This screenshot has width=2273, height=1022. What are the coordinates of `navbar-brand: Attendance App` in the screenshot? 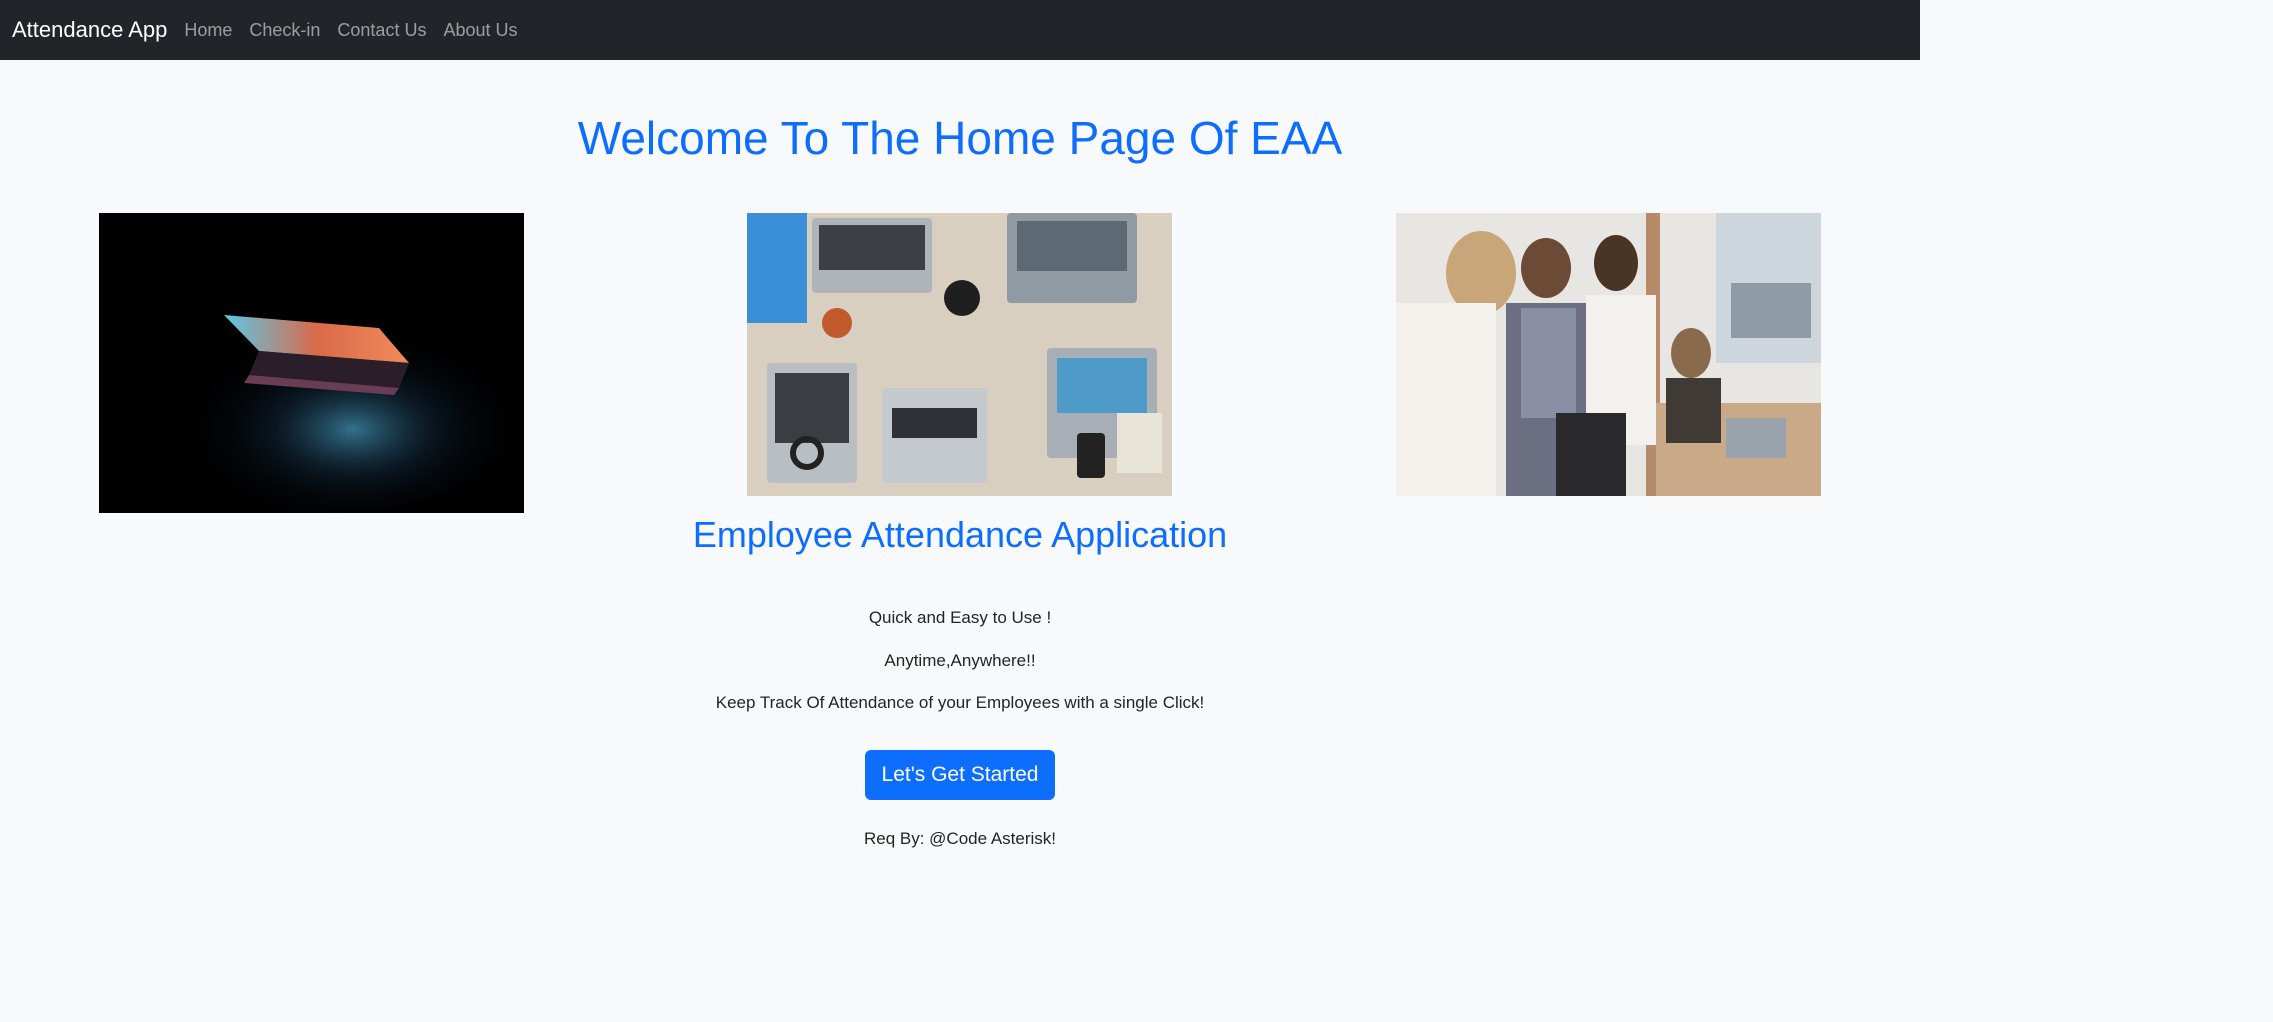 It's located at (89, 30).